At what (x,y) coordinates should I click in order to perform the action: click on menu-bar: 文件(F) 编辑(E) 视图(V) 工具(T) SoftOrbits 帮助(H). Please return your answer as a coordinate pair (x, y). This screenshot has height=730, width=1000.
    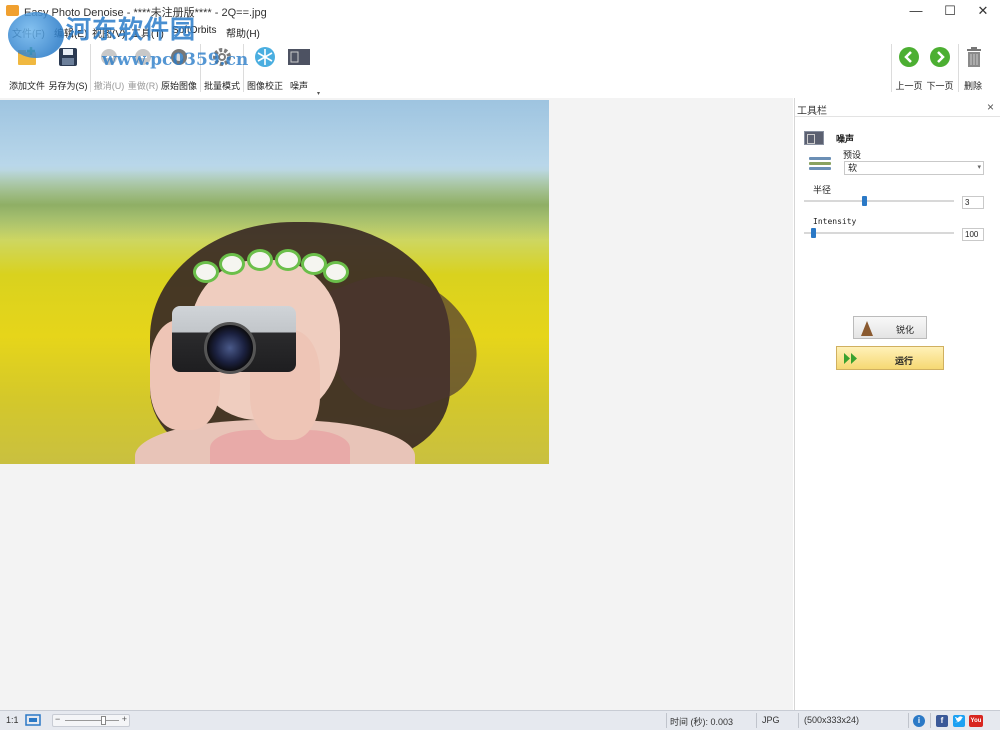
    Looking at the image, I should click on (500, 31).